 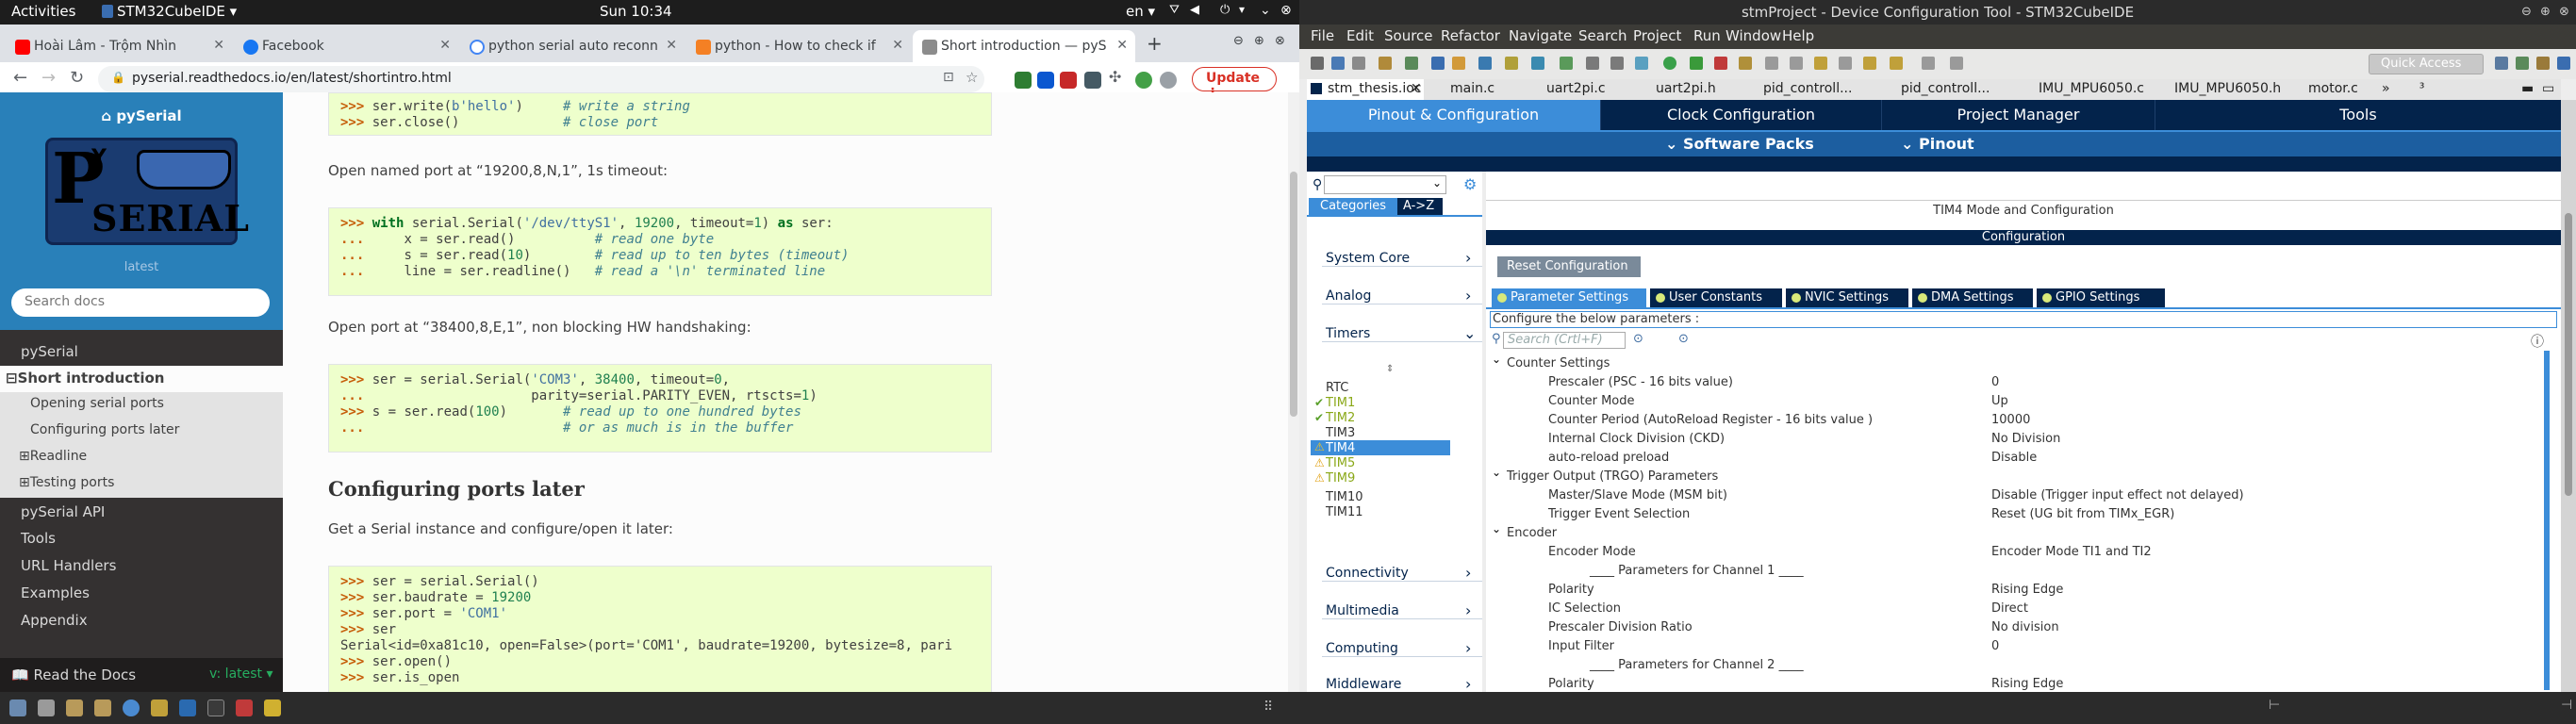 I want to click on param-search-input: Search (Crtl+F), so click(x=1564, y=340).